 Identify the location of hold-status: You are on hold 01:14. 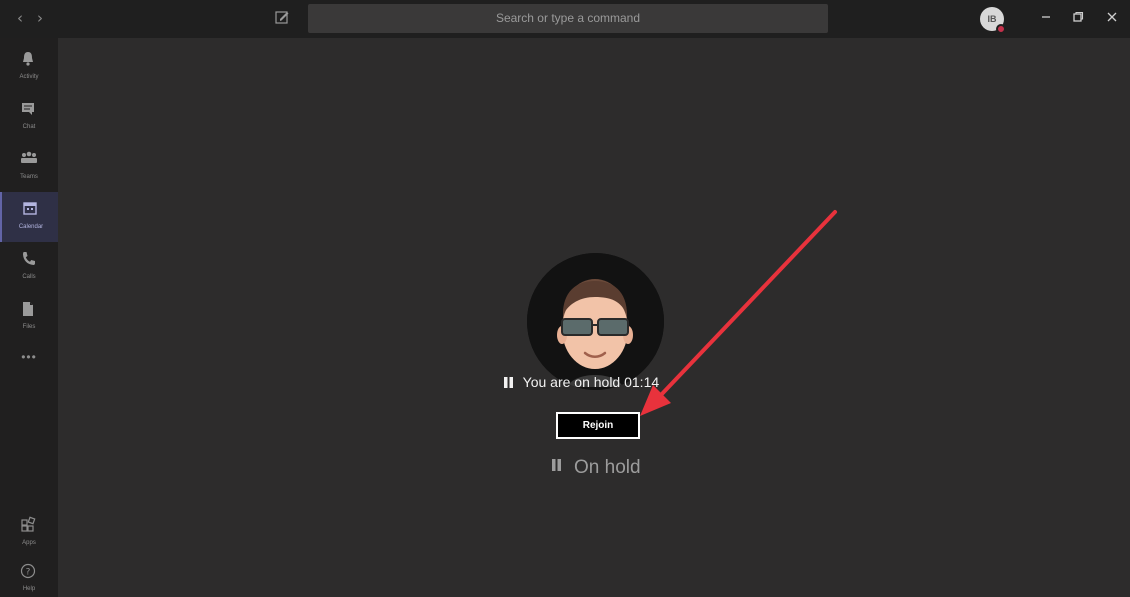
(604, 383).